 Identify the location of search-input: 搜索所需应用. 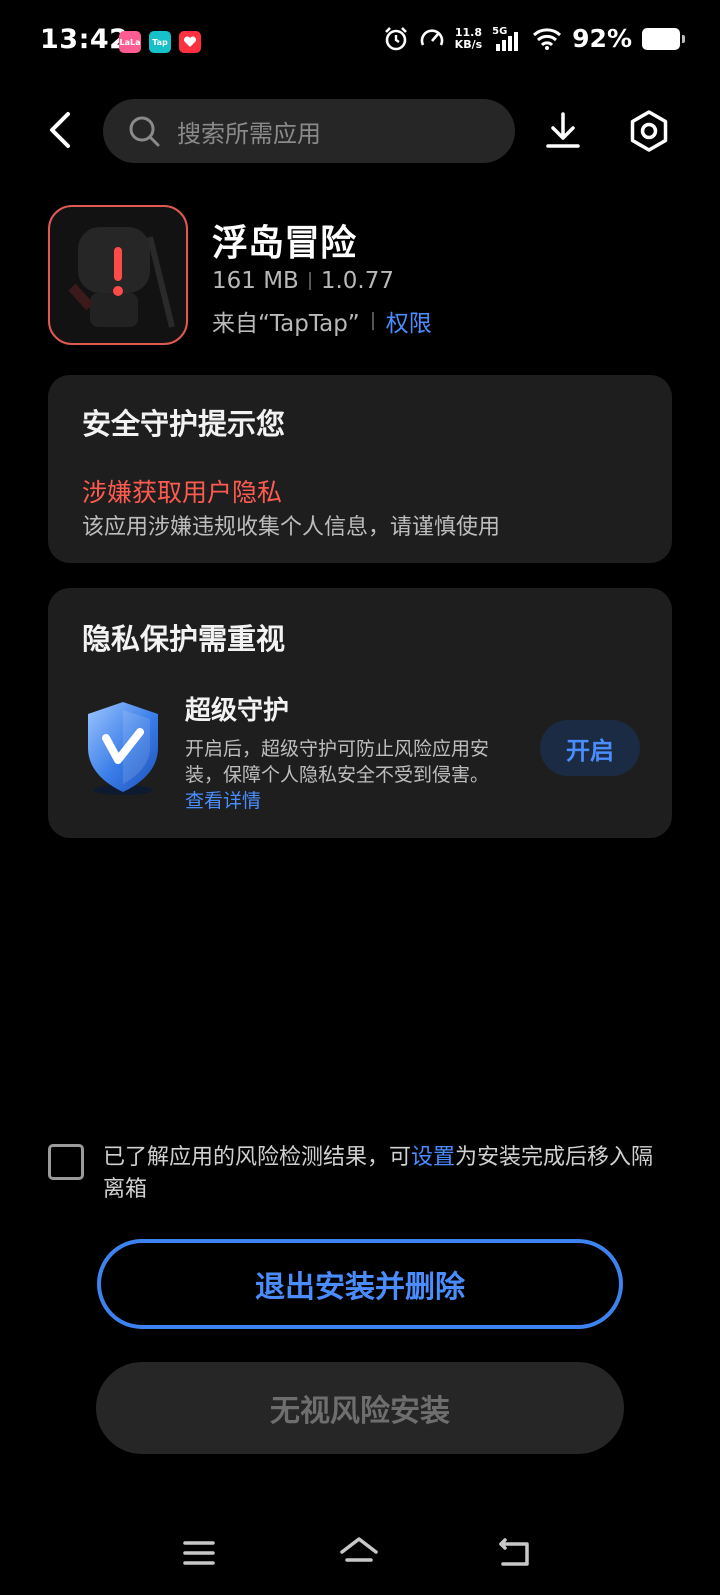
(309, 131).